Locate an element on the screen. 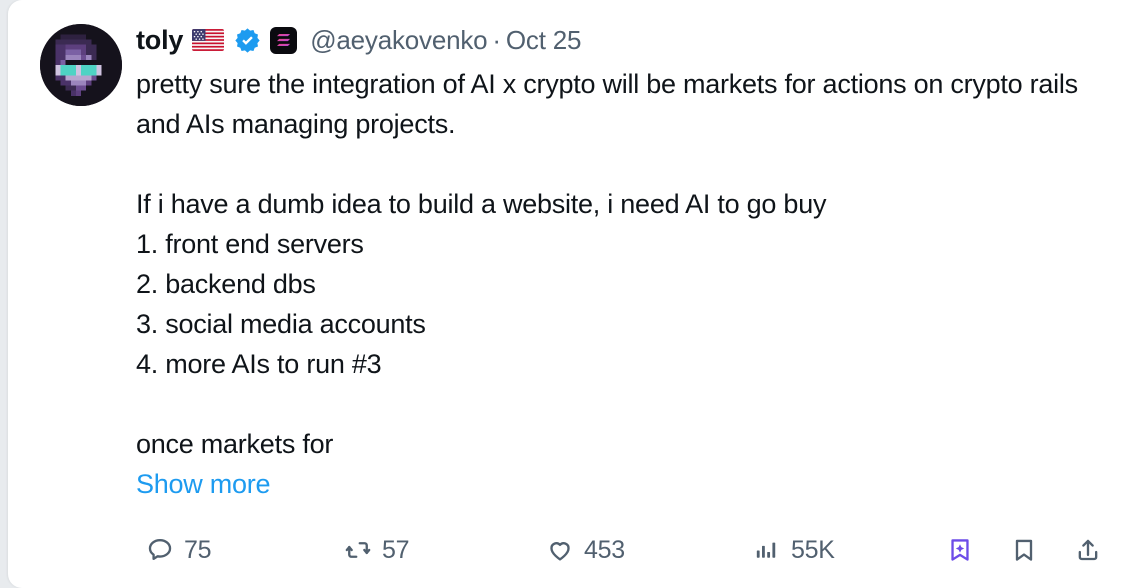  author-handle-and-date: @aeyakovenko · Oct 25 is located at coordinates (445, 40).